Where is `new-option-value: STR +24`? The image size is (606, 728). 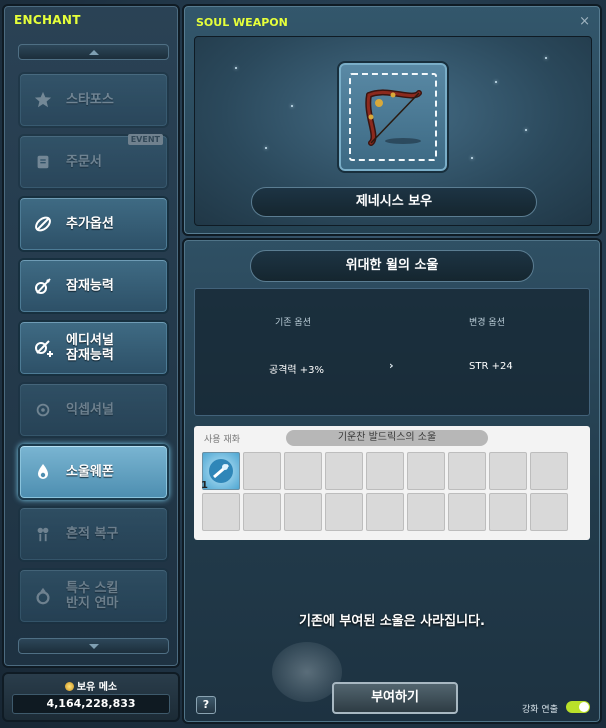
new-option-value: STR +24 is located at coordinates (491, 366).